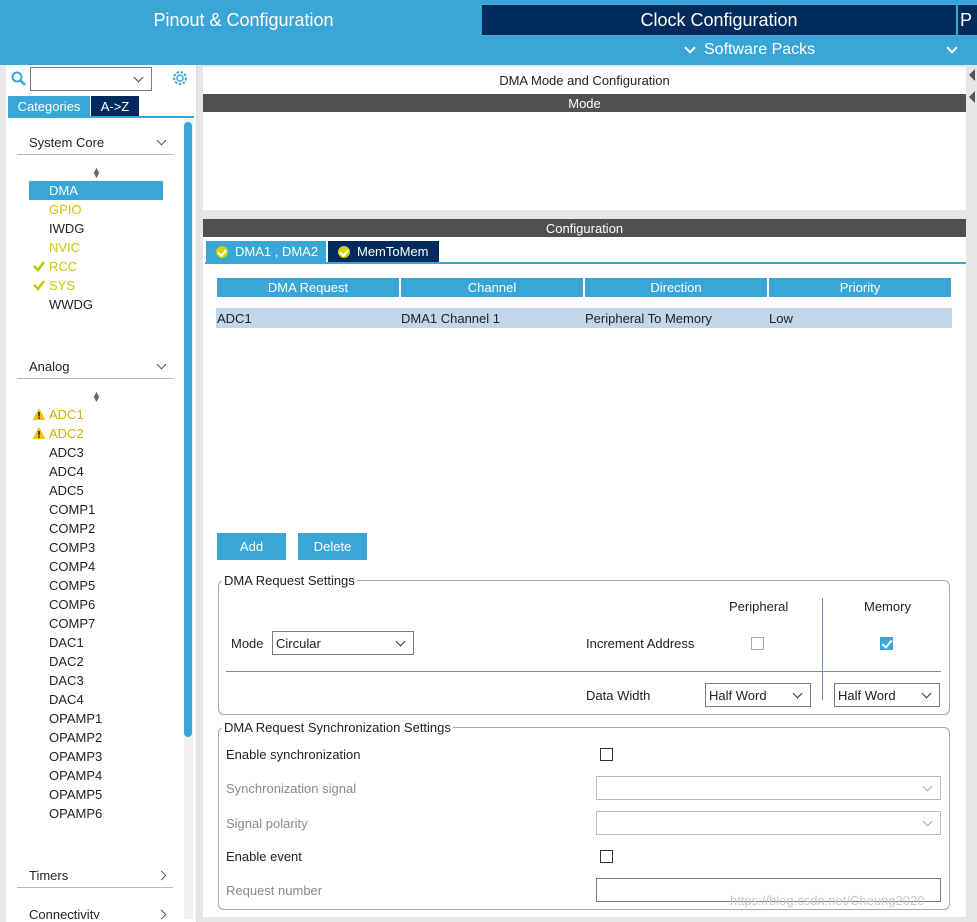  What do you see at coordinates (822, 649) in the screenshot?
I see `divider` at bounding box center [822, 649].